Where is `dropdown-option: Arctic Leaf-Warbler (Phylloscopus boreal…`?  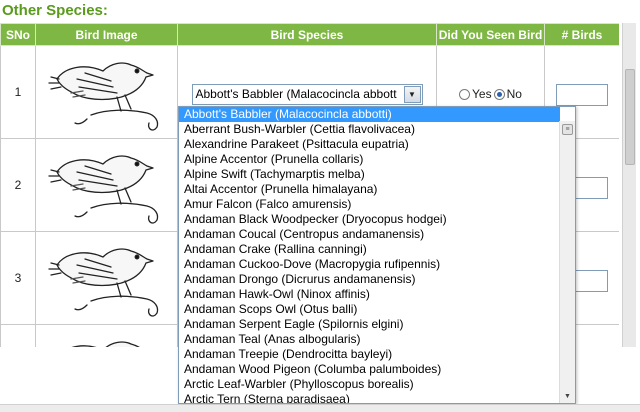 dropdown-option: Arctic Leaf-Warbler (Phylloscopus boreal… is located at coordinates (369, 384).